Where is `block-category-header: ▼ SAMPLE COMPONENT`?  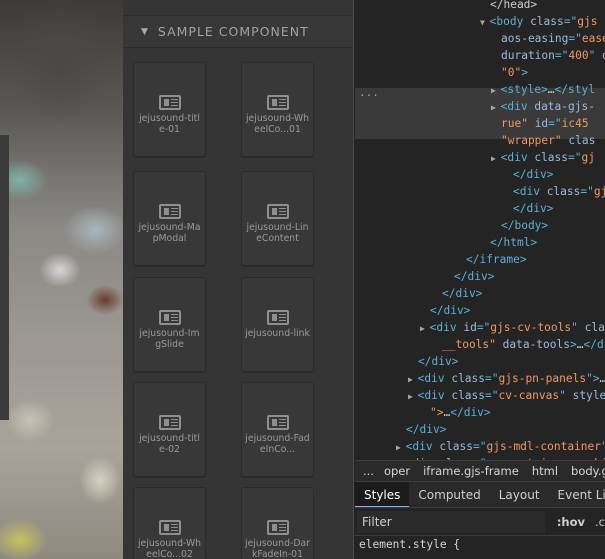
block-category-header: ▼ SAMPLE COMPONENT is located at coordinates (238, 31).